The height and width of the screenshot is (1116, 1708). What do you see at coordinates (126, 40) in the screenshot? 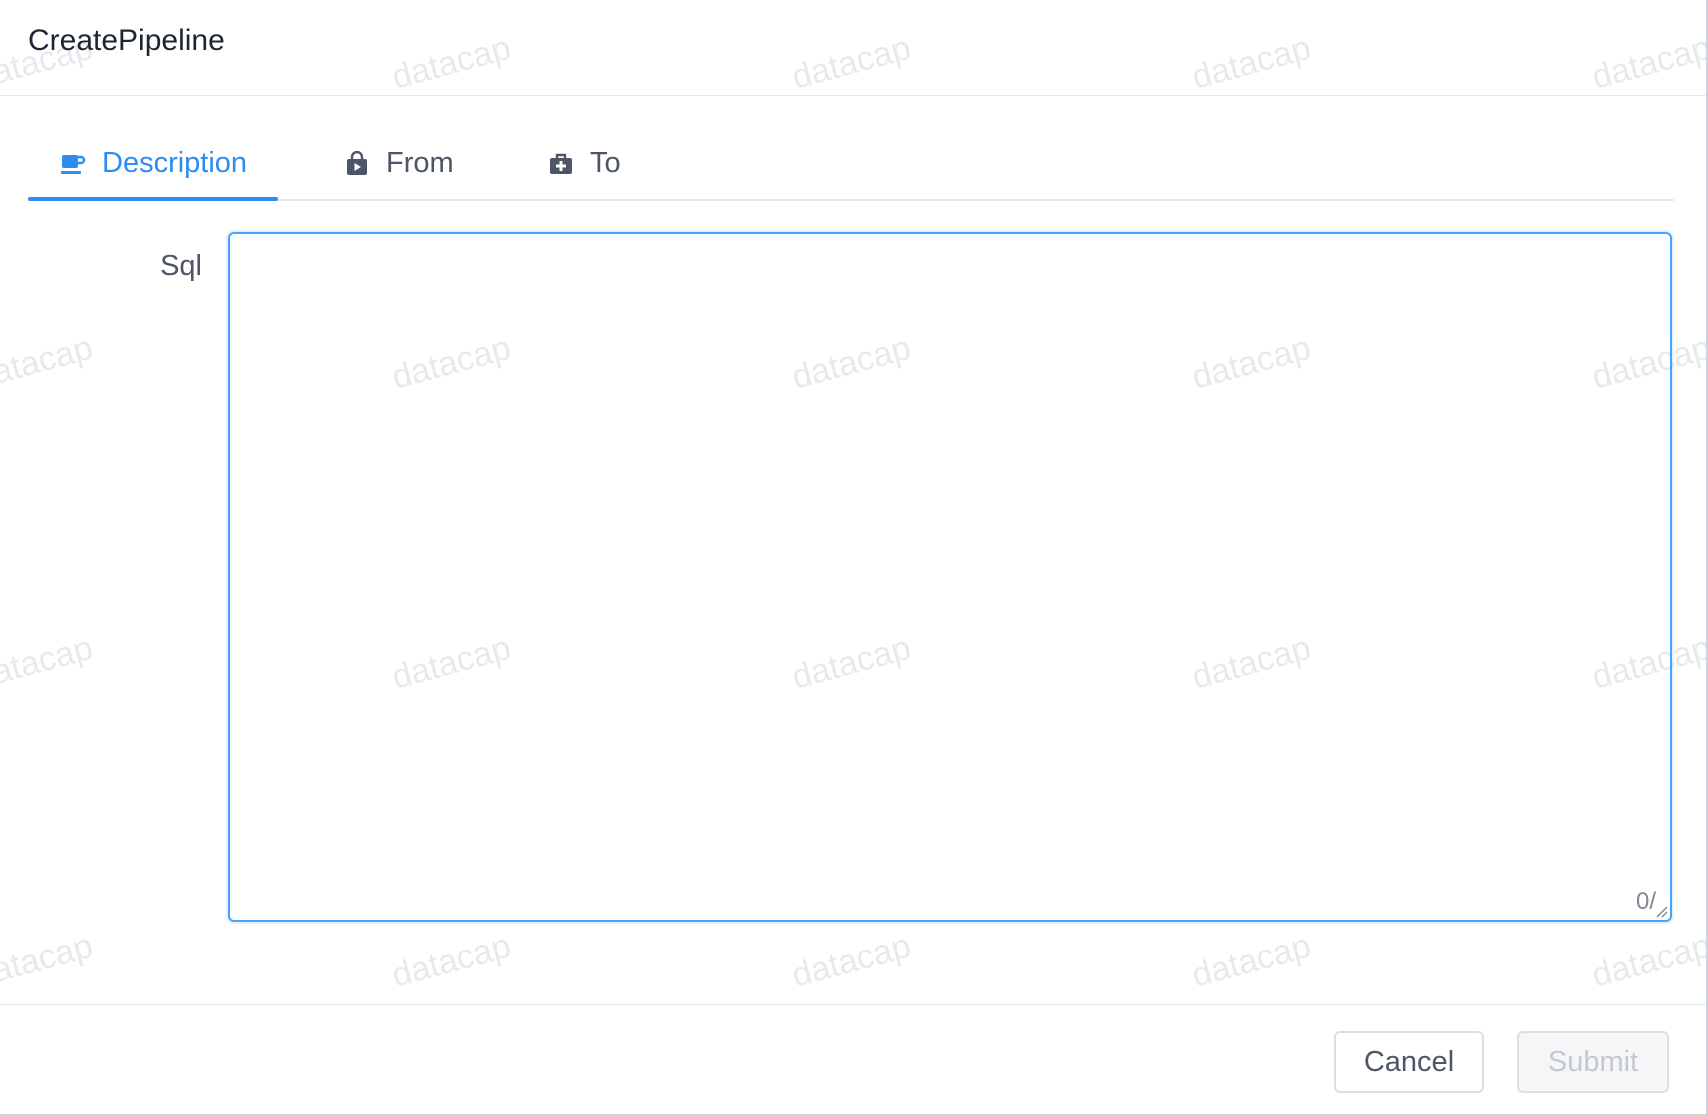
I see `modal-title: CreatePipeline` at bounding box center [126, 40].